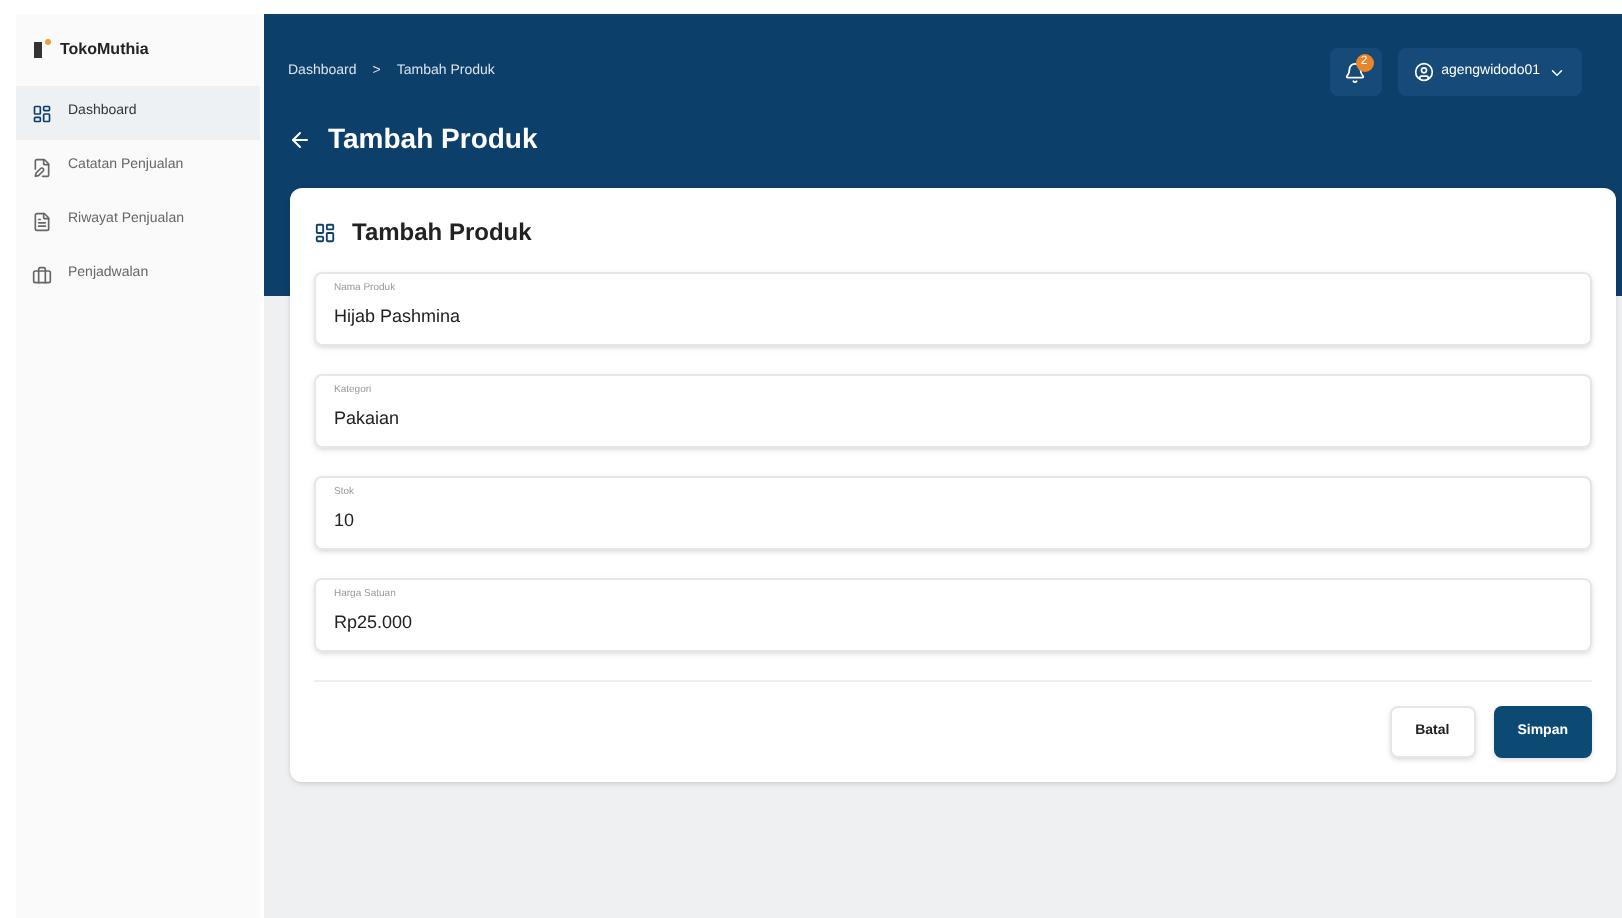 Image resolution: width=1622 pixels, height=918 pixels. Describe the element at coordinates (42, 275) in the screenshot. I see `briefcase-icon` at that location.